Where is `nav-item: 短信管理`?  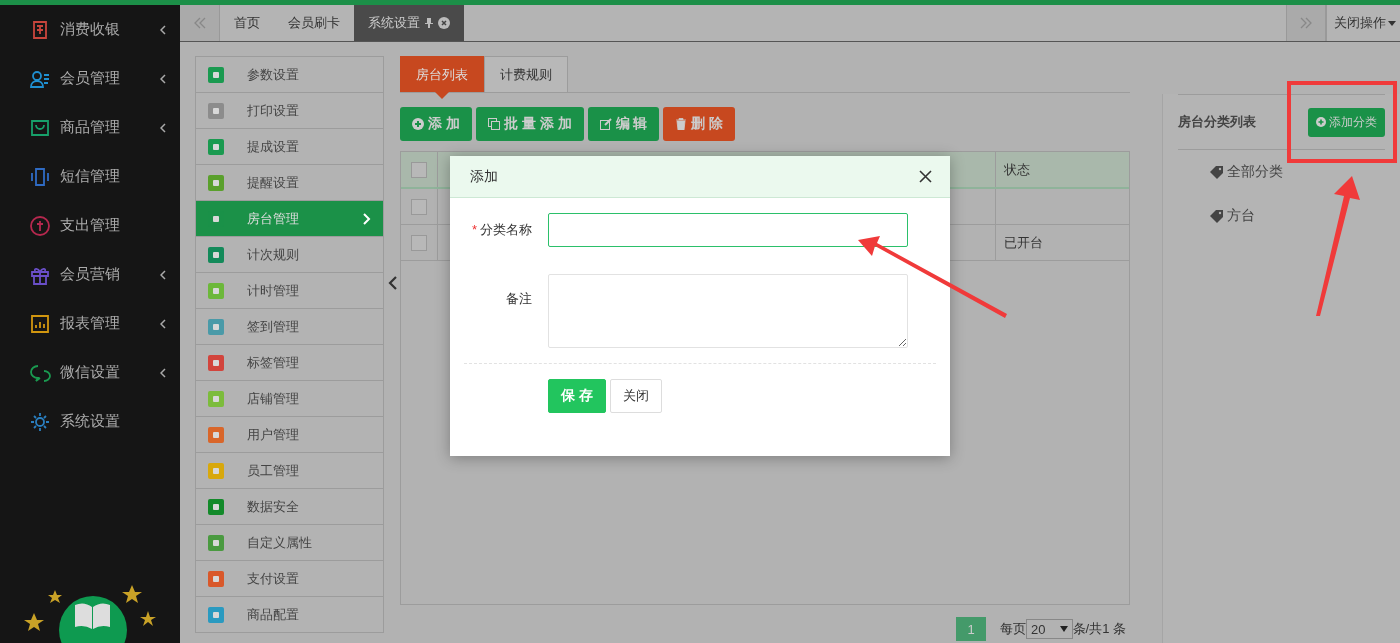 nav-item: 短信管理 is located at coordinates (90, 176).